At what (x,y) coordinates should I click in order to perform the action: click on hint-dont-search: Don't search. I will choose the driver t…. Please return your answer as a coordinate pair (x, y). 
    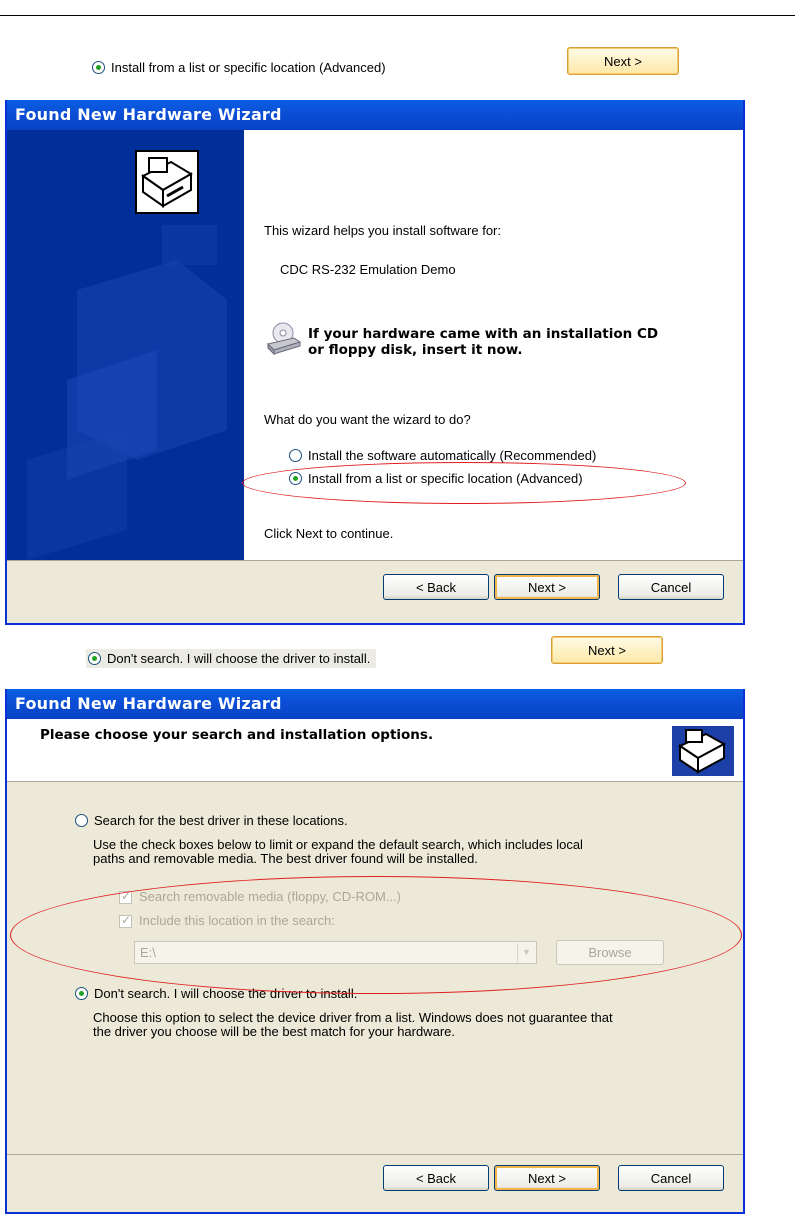
    Looking at the image, I should click on (231, 658).